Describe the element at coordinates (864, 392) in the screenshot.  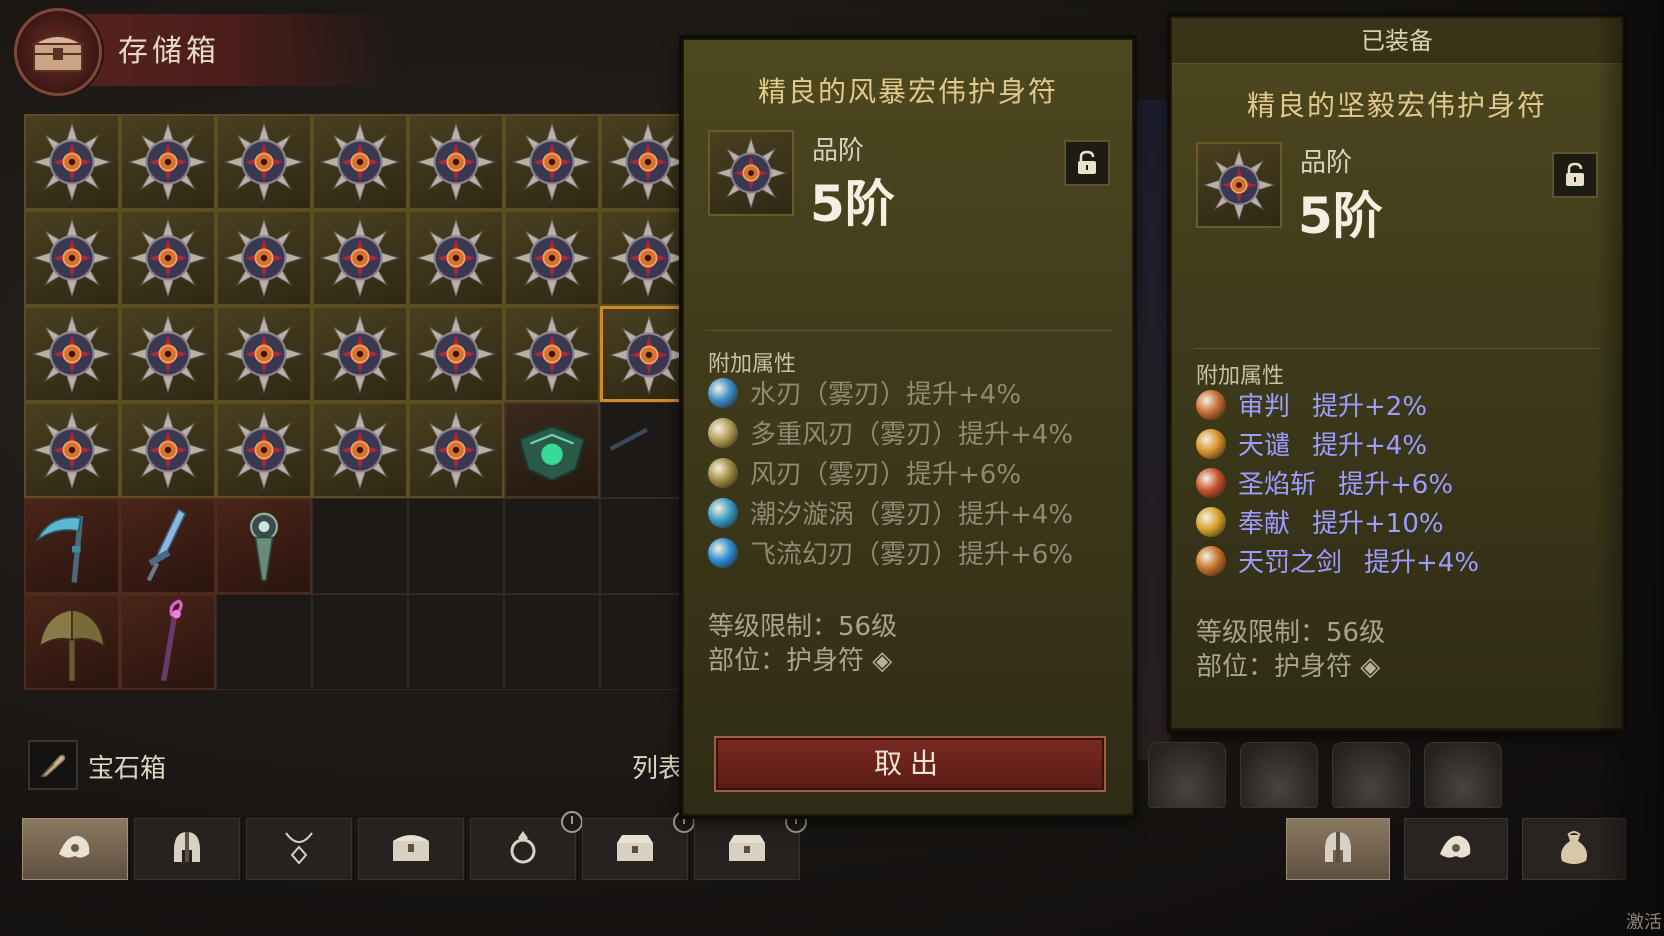
I see `attribute-row: 水刃（雾刃） 提升+4%` at that location.